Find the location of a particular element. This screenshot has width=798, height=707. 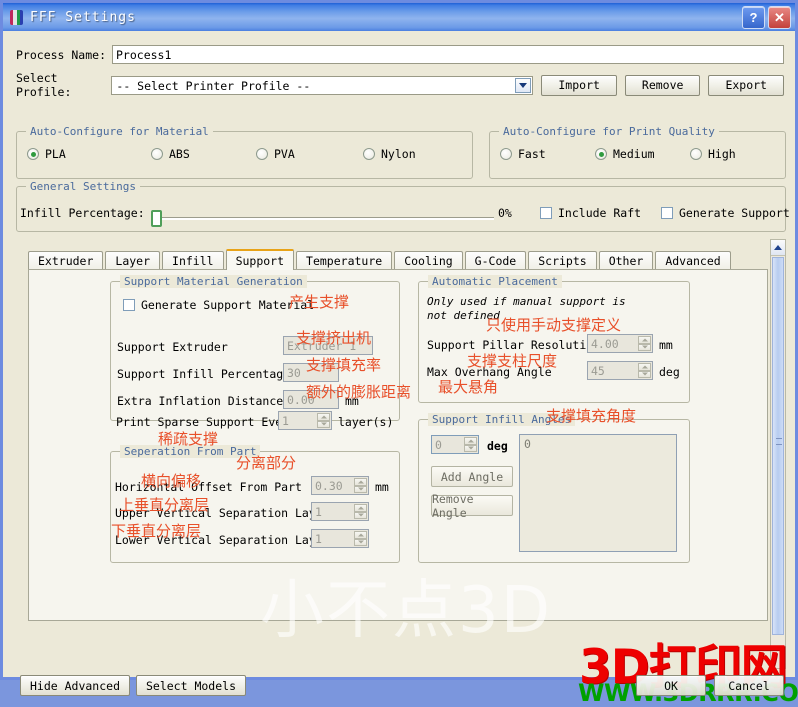

select-profile-dropdown: -- Select Printer Profile -- is located at coordinates (322, 85).